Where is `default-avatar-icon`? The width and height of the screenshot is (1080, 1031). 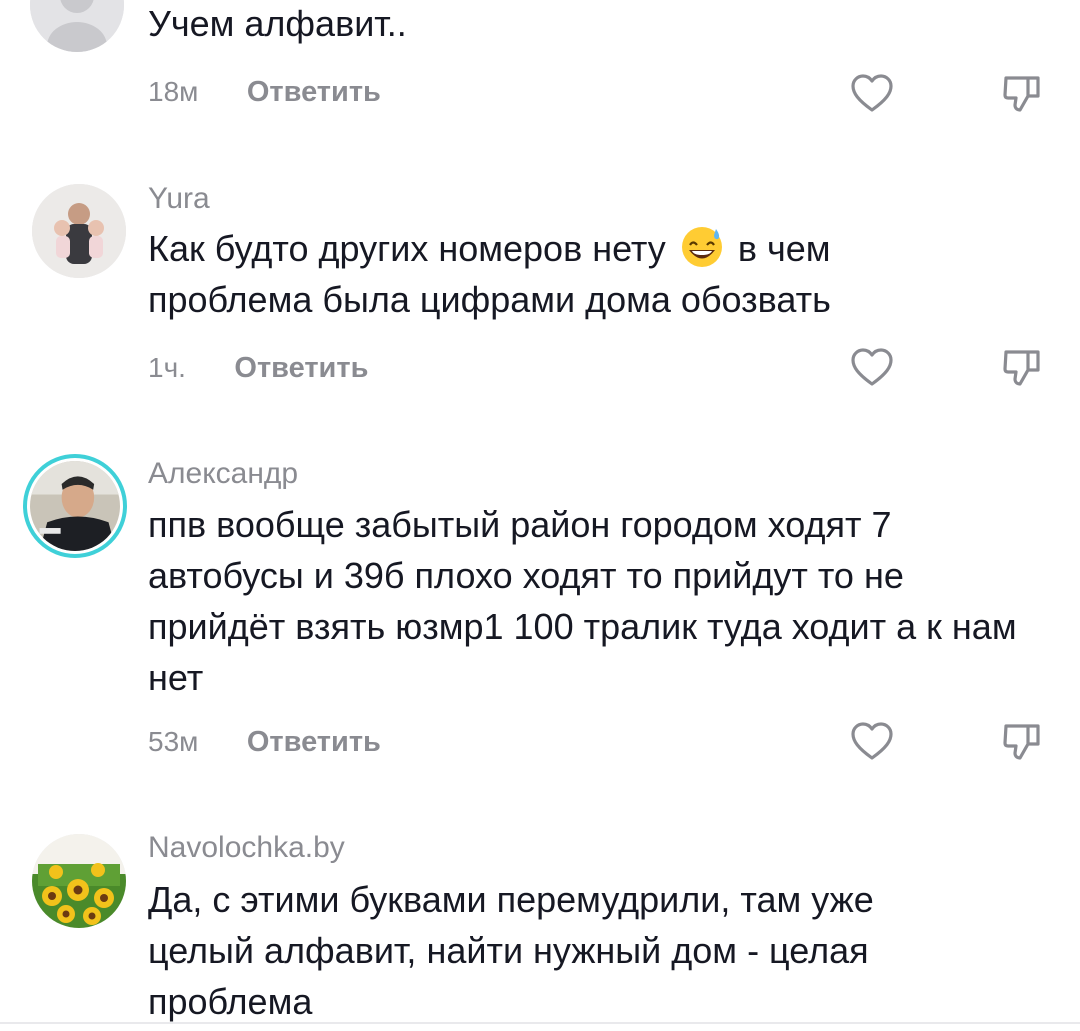
default-avatar-icon is located at coordinates (77, 26).